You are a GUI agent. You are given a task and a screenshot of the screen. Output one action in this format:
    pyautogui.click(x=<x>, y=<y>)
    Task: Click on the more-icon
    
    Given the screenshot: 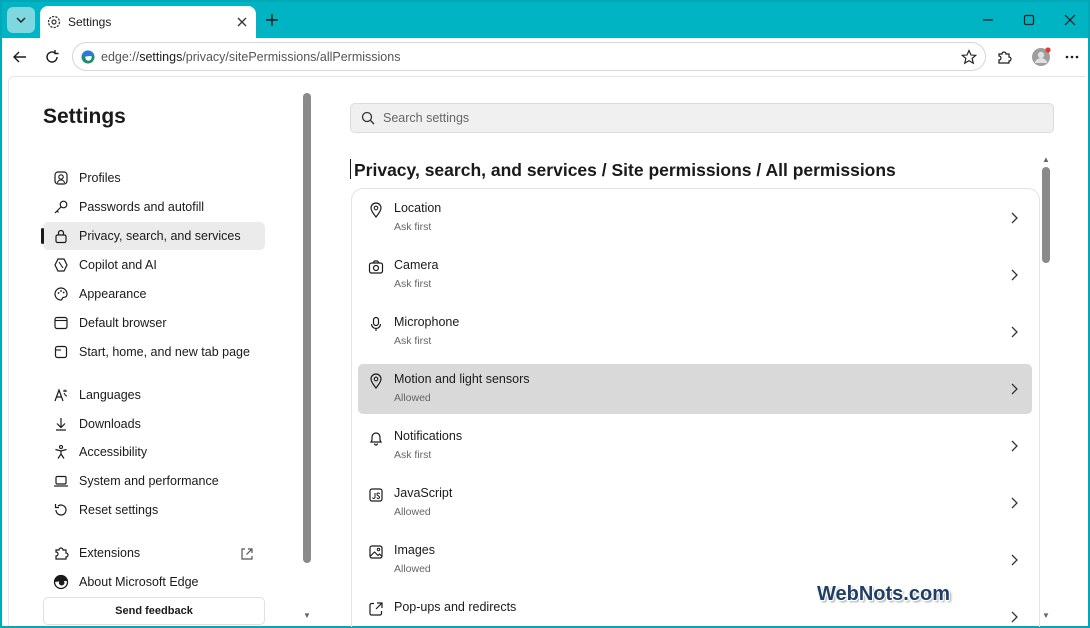 What is the action you would take?
    pyautogui.click(x=1072, y=57)
    